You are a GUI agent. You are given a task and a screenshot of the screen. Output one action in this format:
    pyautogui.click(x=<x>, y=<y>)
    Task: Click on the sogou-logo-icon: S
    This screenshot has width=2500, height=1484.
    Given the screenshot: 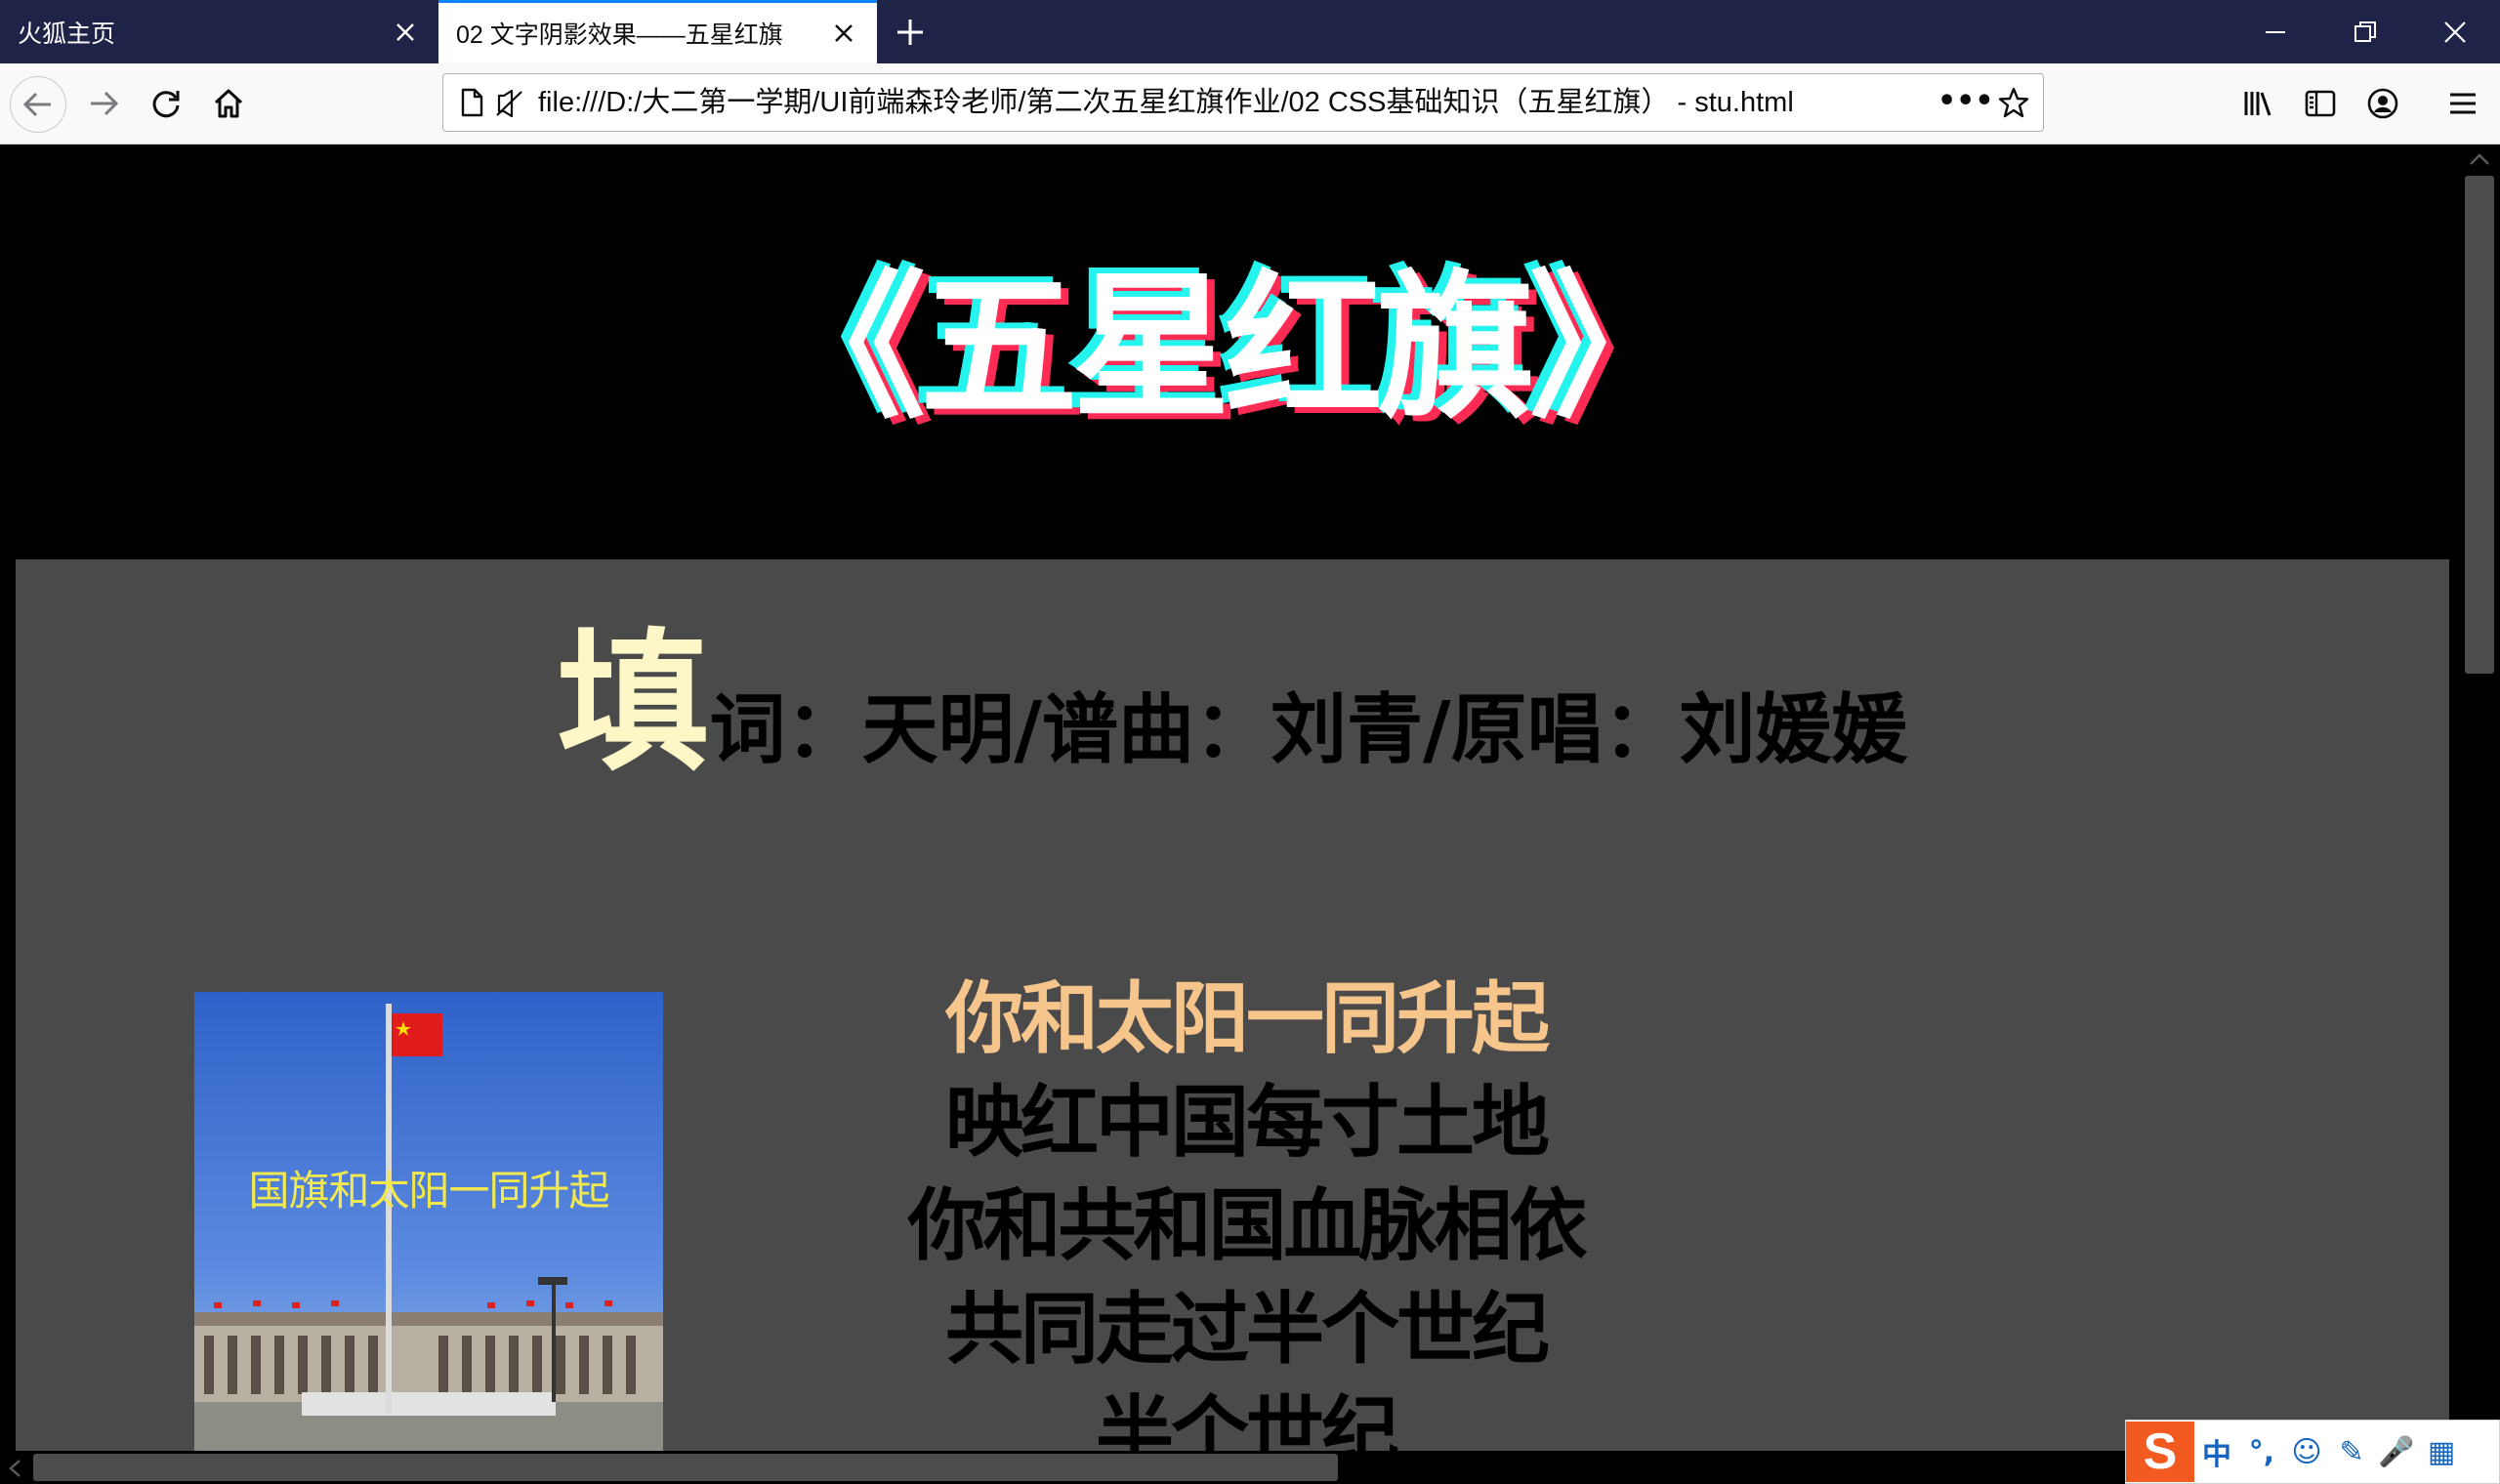 What is the action you would take?
    pyautogui.click(x=2160, y=1452)
    